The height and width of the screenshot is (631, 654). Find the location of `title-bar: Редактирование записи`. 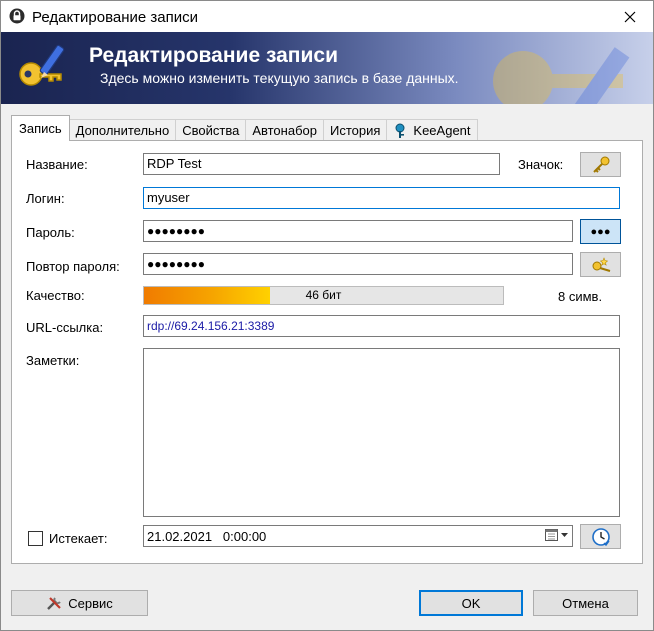

title-bar: Редактирование записи is located at coordinates (327, 16).